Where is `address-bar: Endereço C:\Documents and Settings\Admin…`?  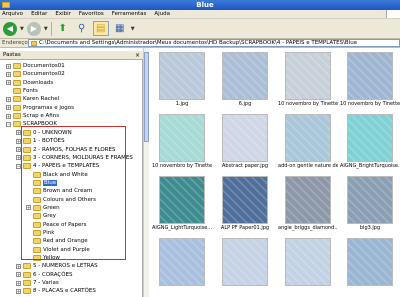
address-bar: Endereço C:\Documents and Settings\Admin… is located at coordinates (200, 43).